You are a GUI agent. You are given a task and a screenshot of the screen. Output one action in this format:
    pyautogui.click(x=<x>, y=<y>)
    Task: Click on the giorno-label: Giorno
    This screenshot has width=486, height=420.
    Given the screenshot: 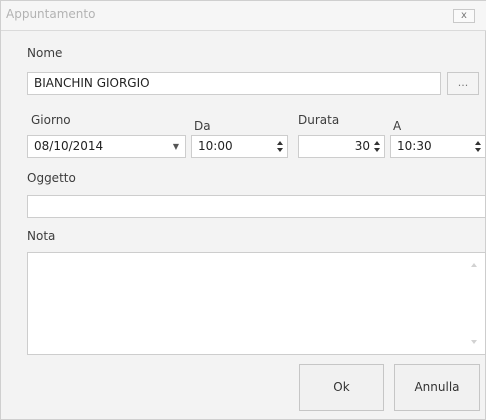 What is the action you would take?
    pyautogui.click(x=51, y=120)
    